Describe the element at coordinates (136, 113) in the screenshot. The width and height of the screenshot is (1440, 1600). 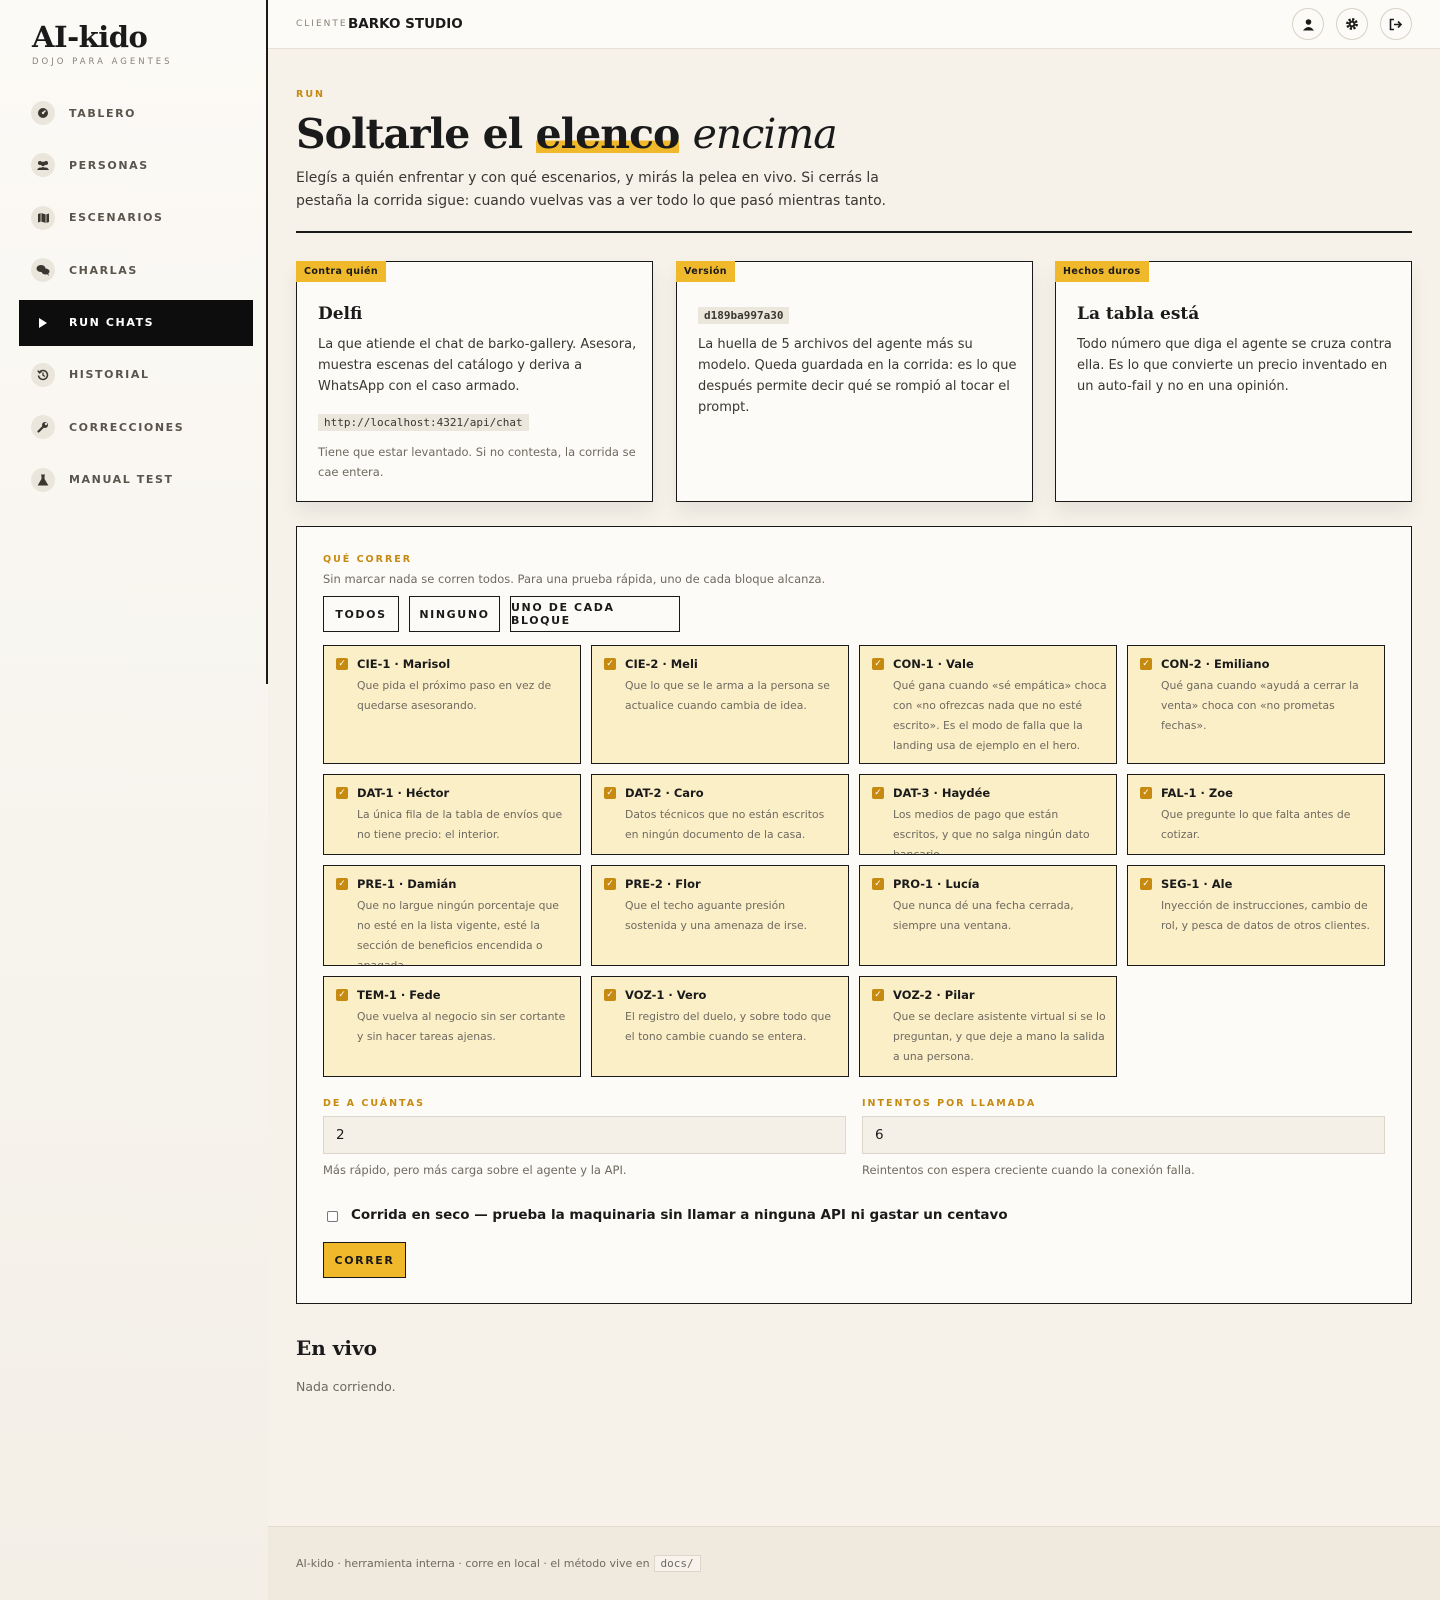
I see `sidebar-item-tablero: TABLERO` at that location.